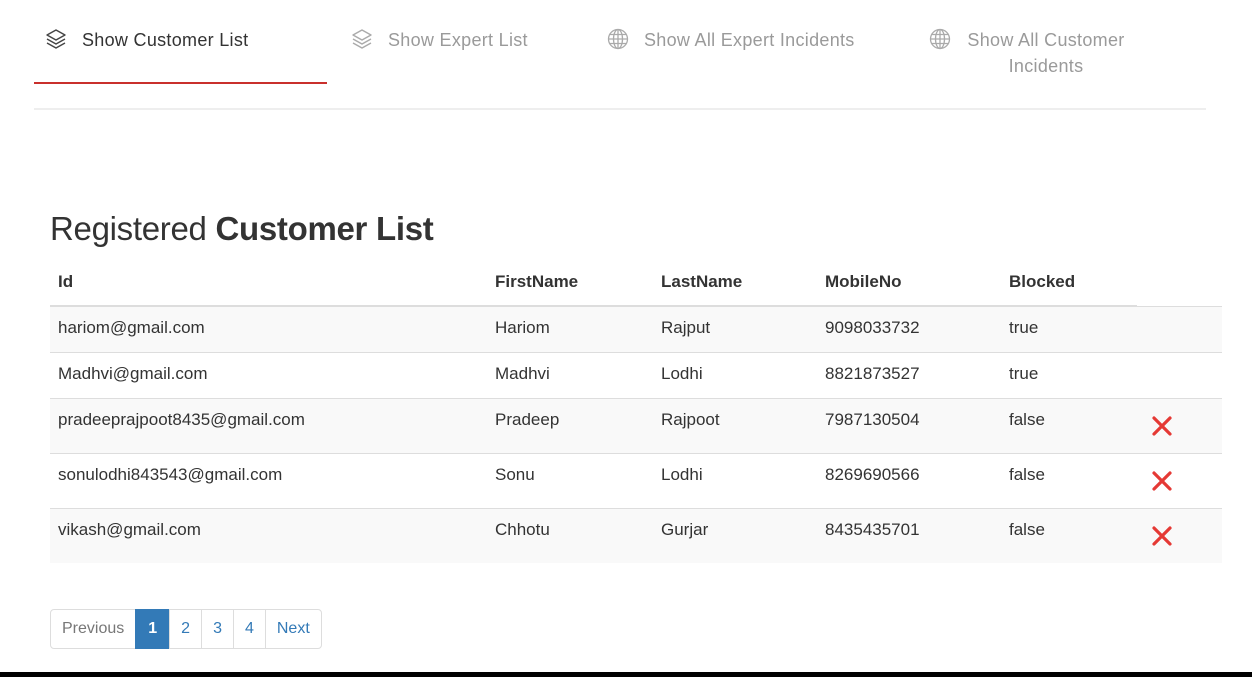 This screenshot has width=1252, height=677. What do you see at coordinates (735, 282) in the screenshot?
I see `column-header-lastname: LastName` at bounding box center [735, 282].